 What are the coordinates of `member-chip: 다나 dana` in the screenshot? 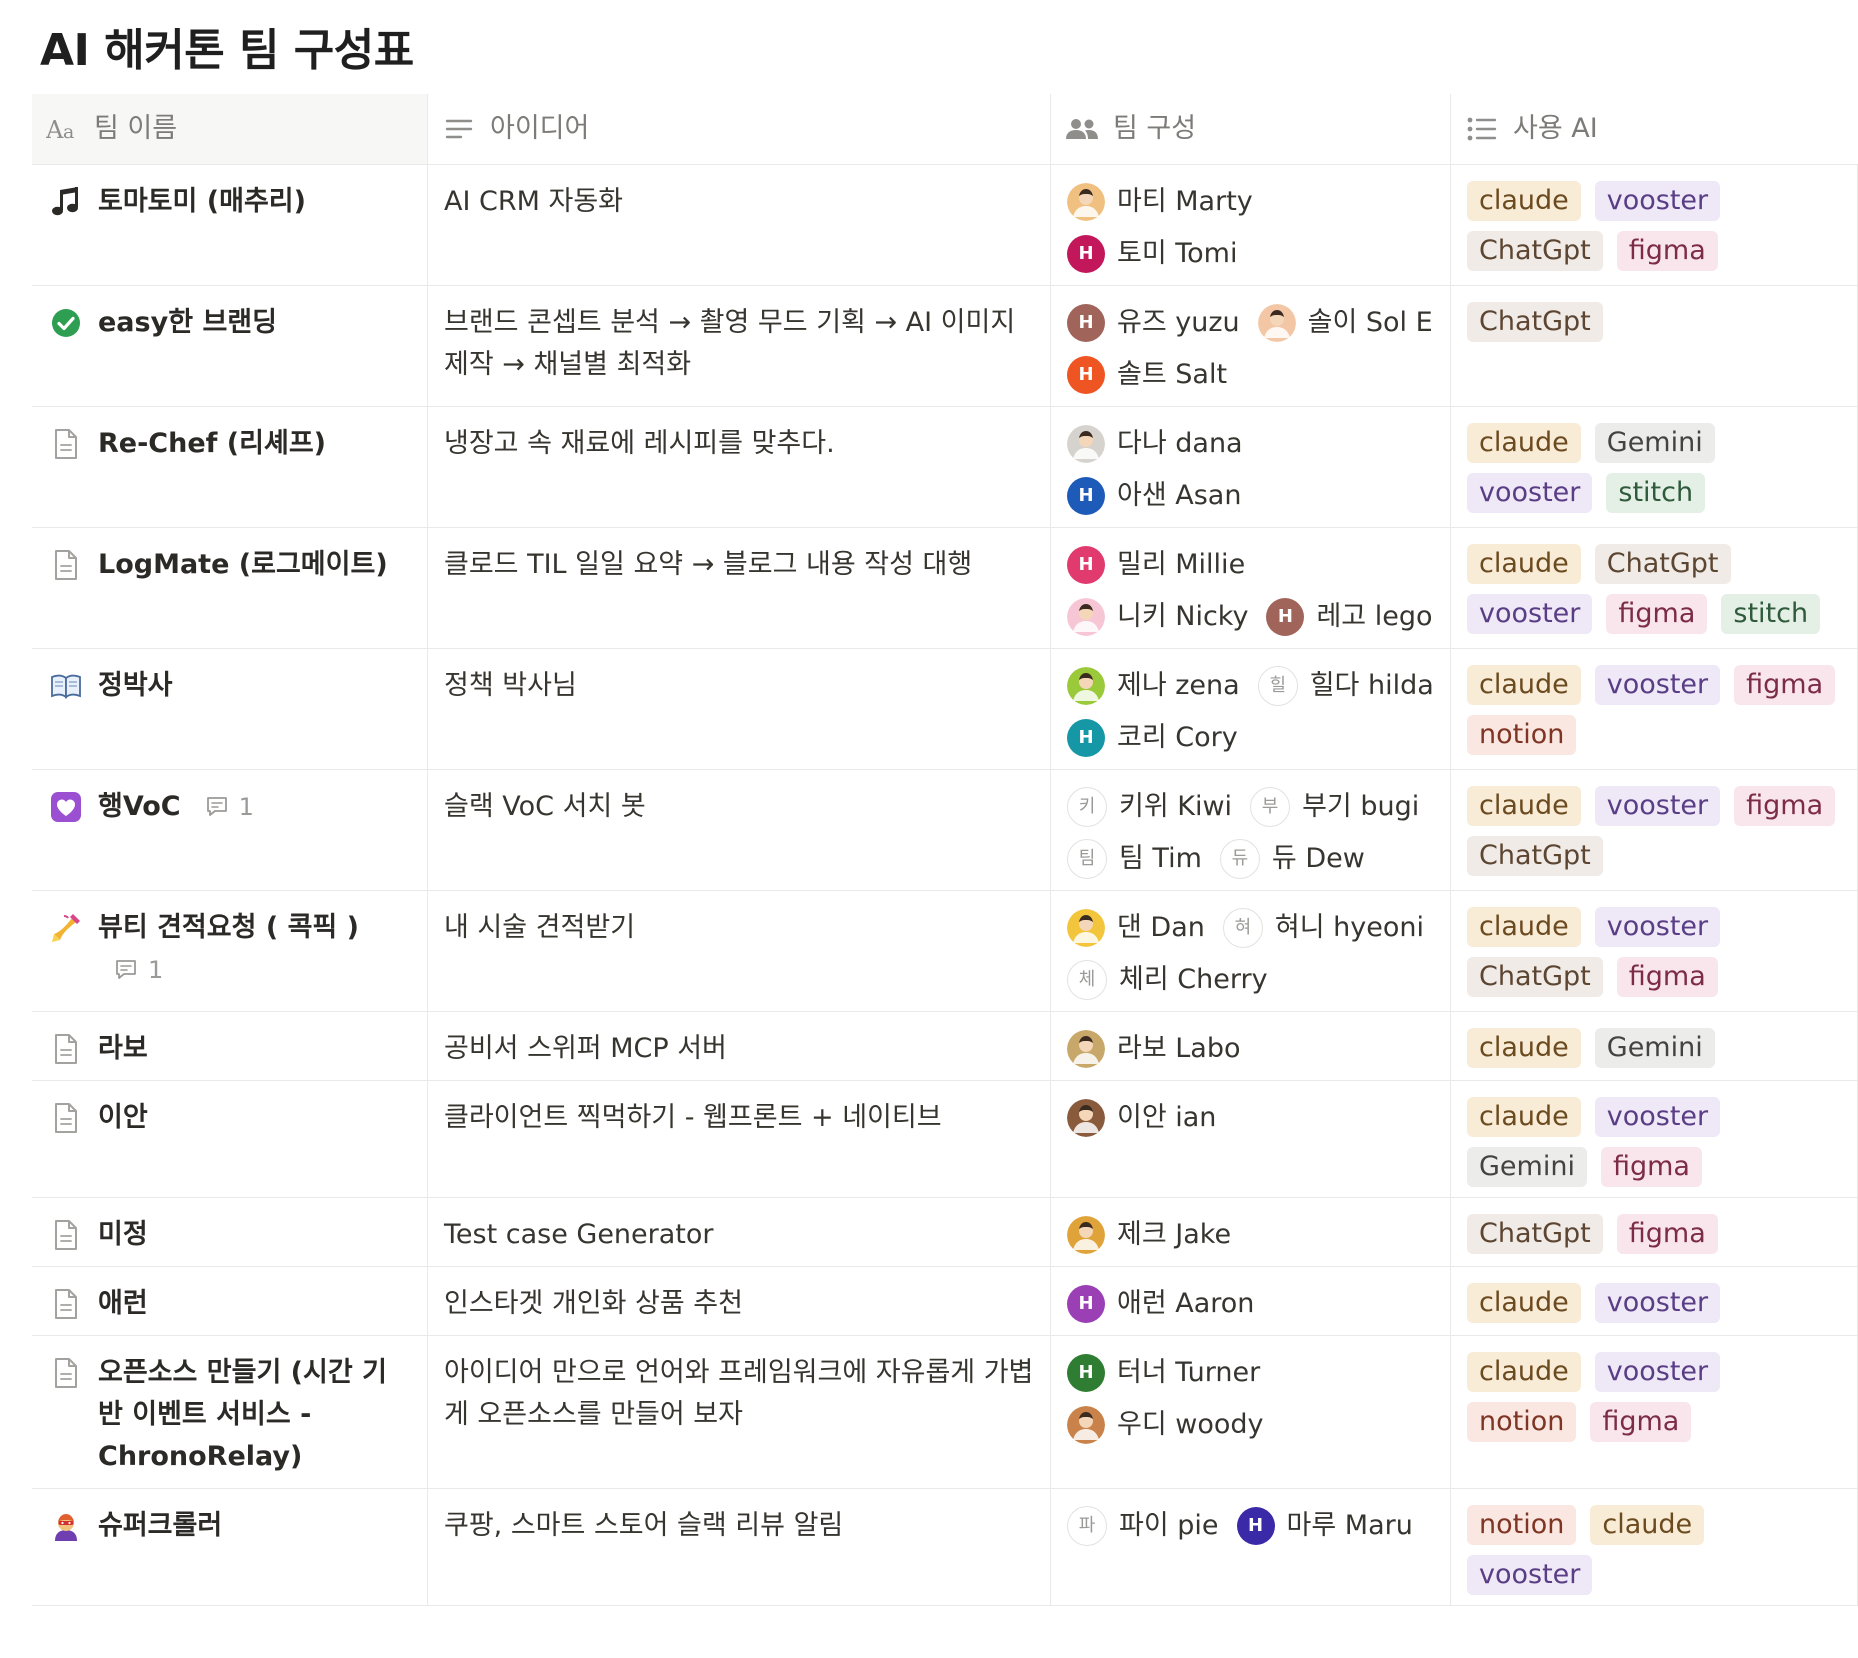 It's located at (1155, 444).